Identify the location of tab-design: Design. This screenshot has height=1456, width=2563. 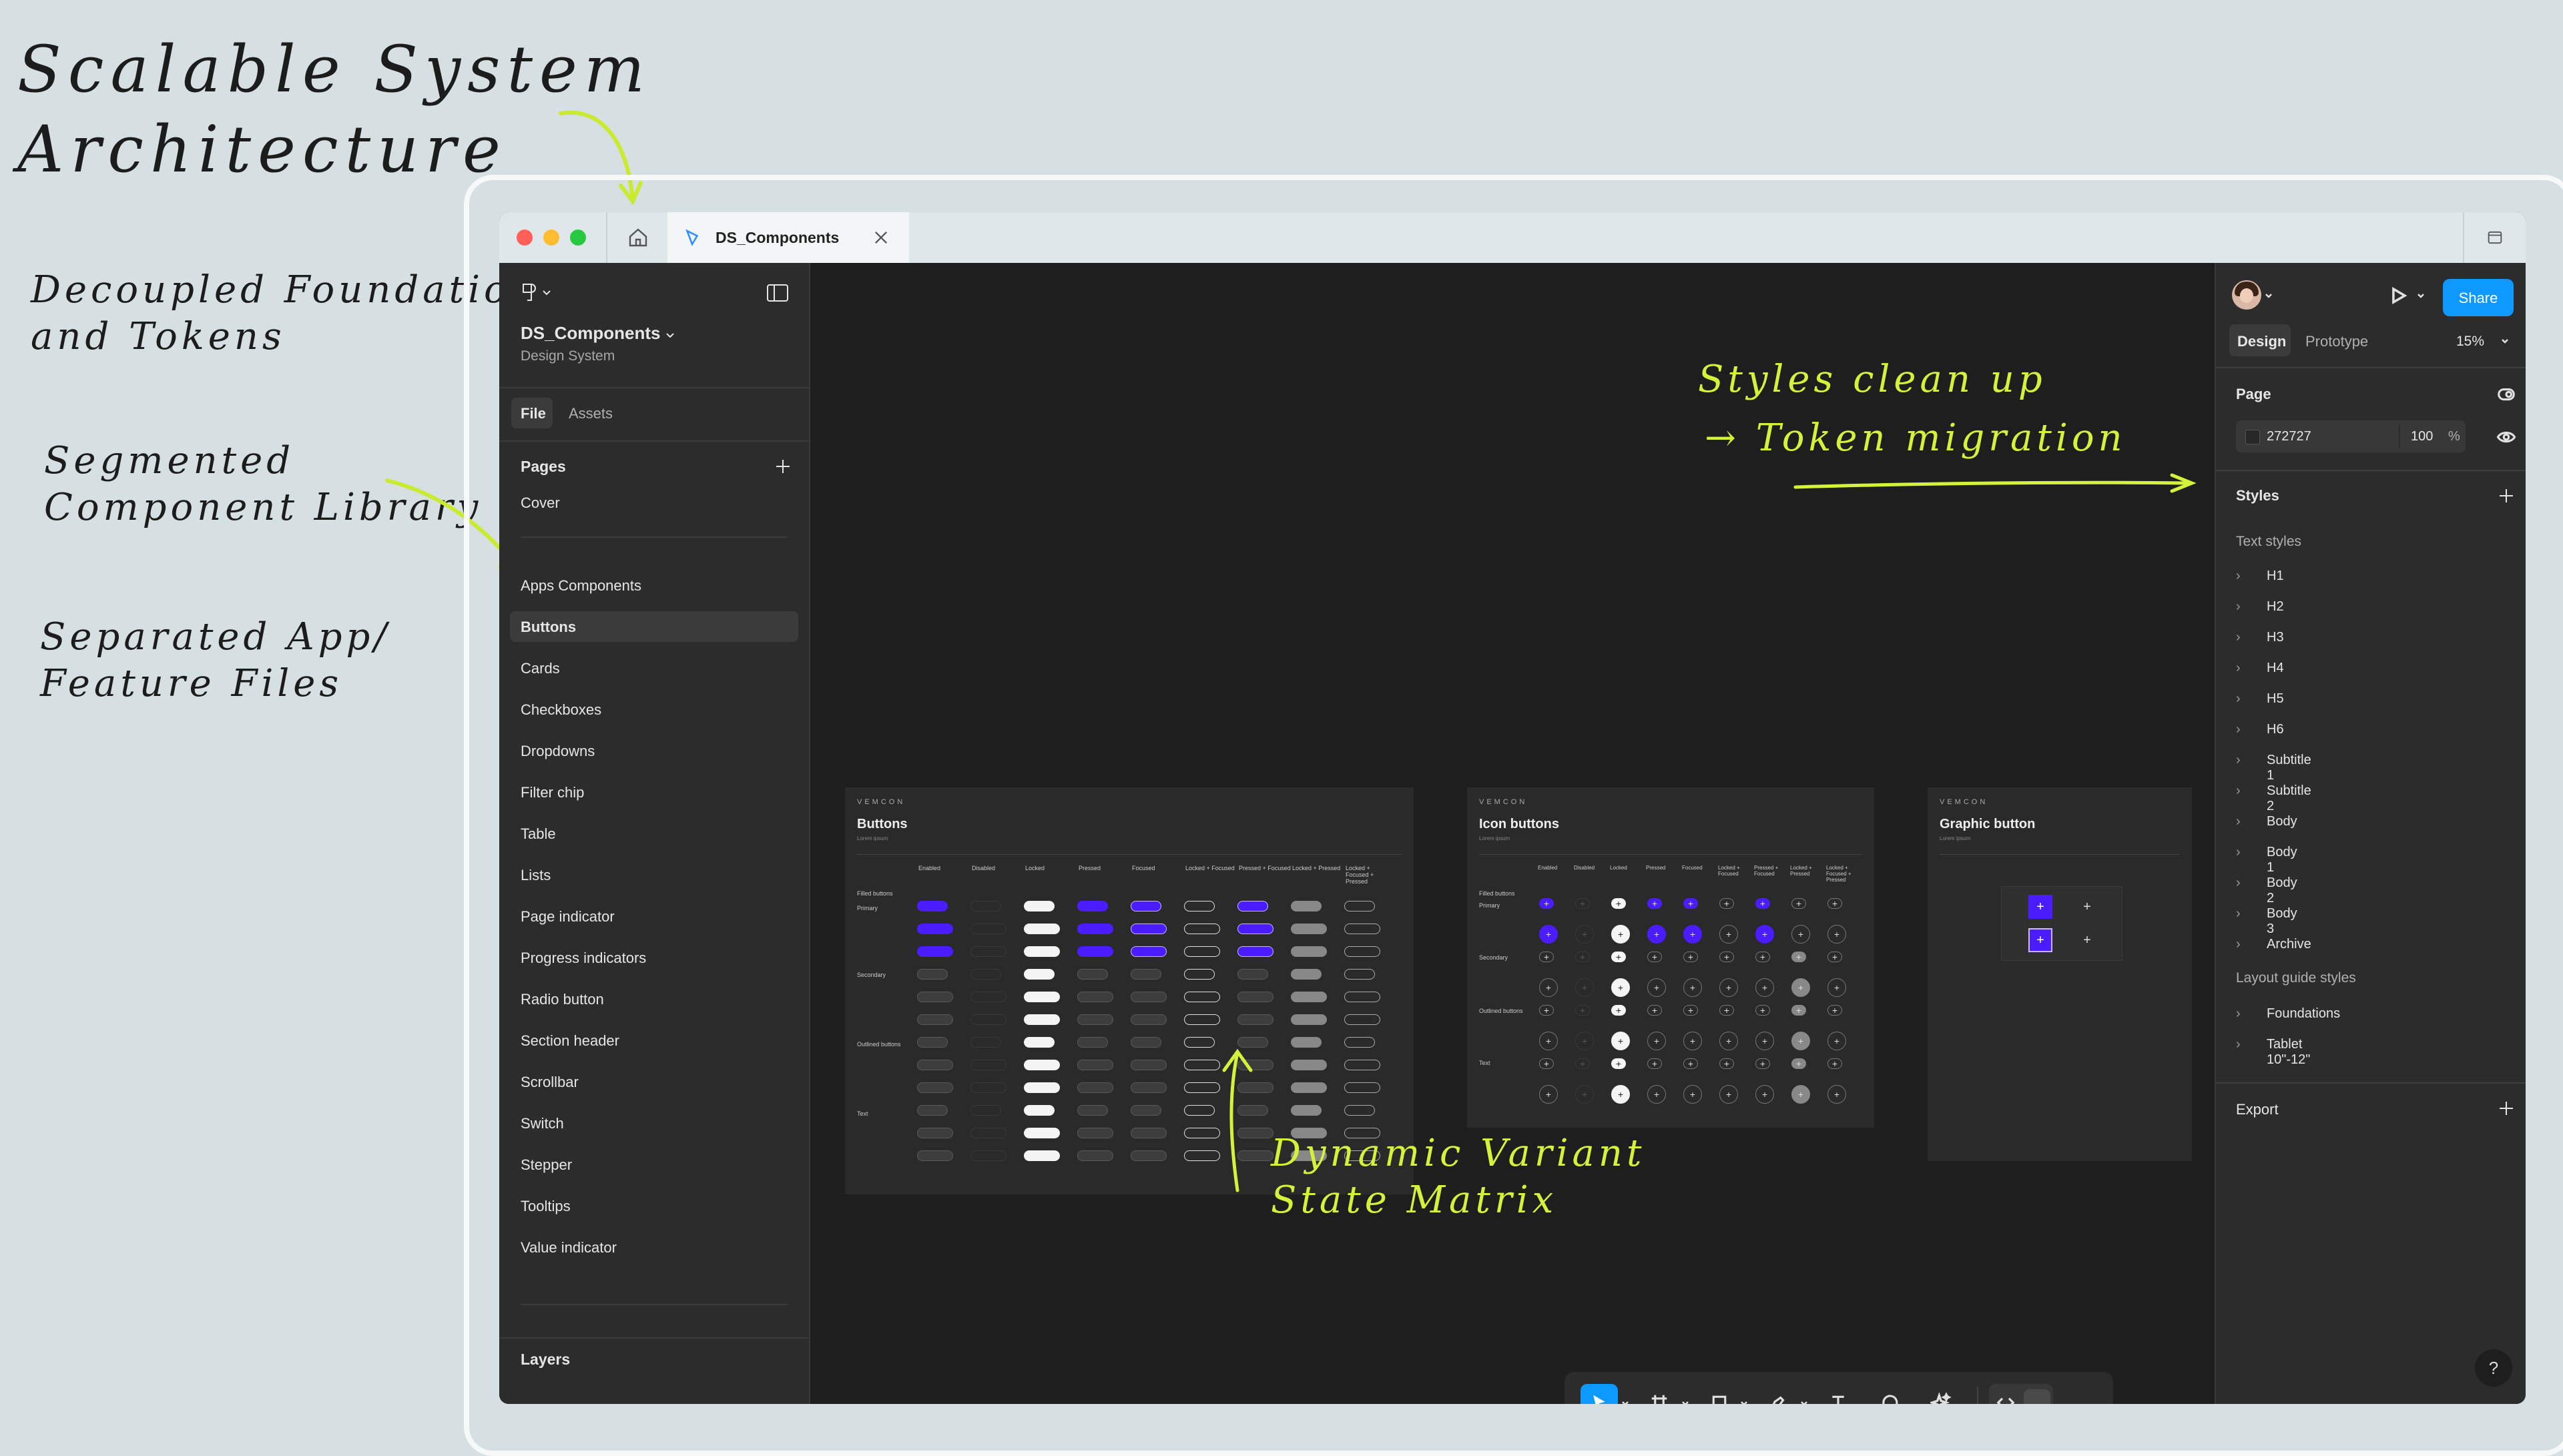
(2260, 340).